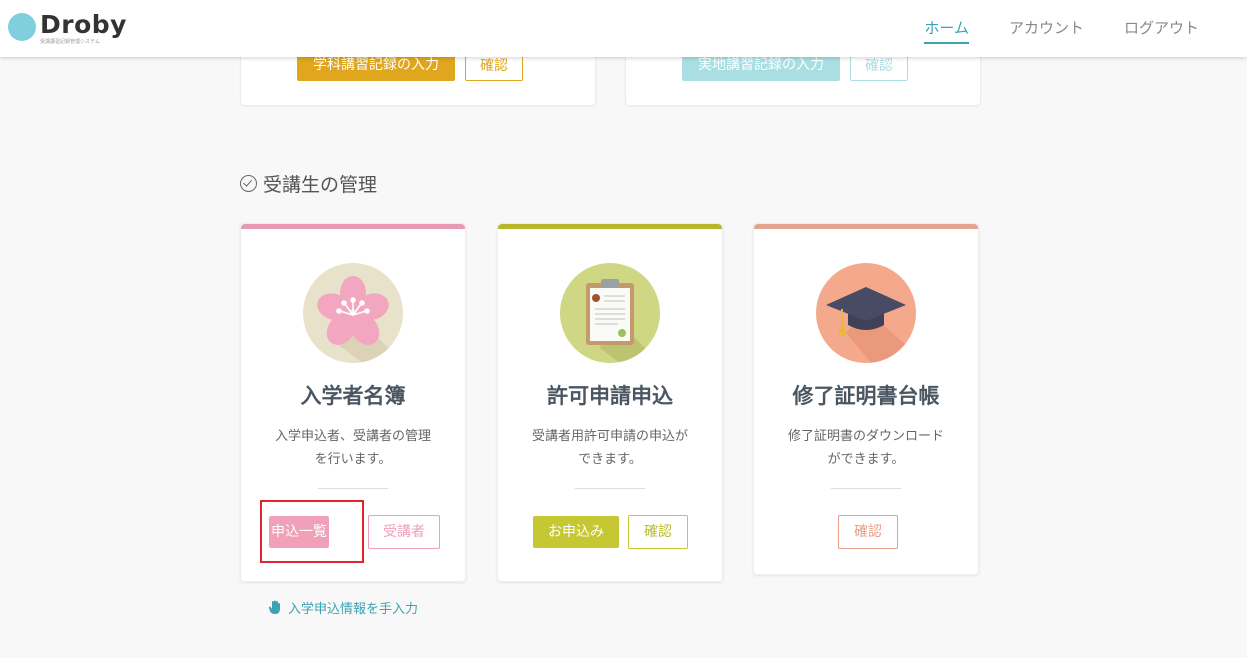 Image resolution: width=1247 pixels, height=658 pixels. Describe the element at coordinates (610, 459) in the screenshot. I see `card-description-line: できます。` at that location.